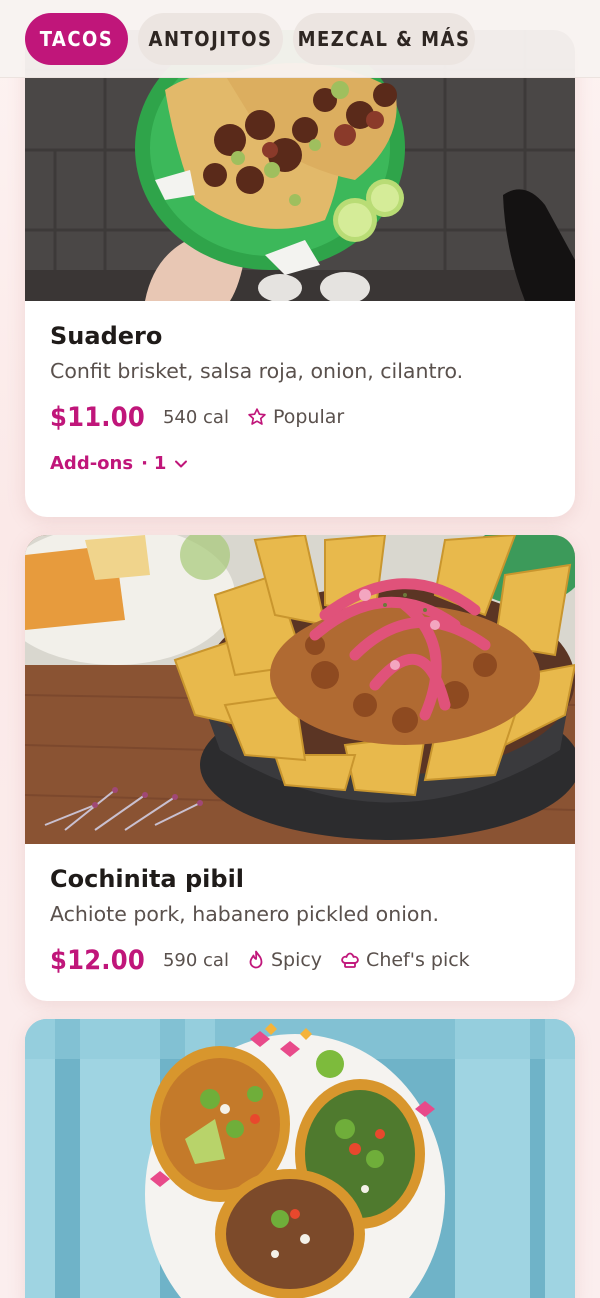  What do you see at coordinates (384, 38) in the screenshot?
I see `tab-mezcal: MEZCAL & MÁS` at bounding box center [384, 38].